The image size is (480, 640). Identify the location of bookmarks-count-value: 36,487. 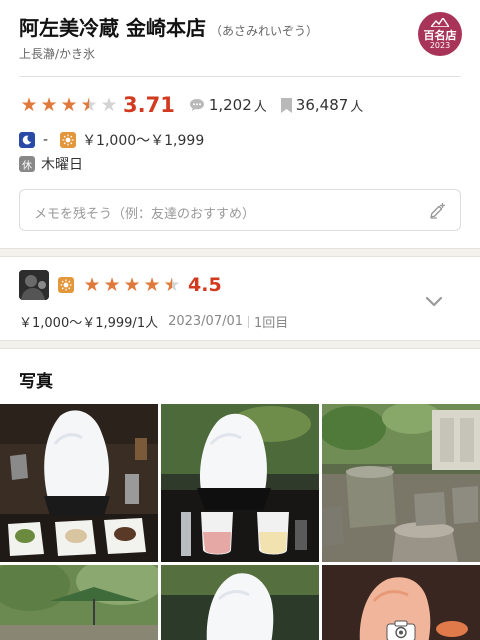
(322, 105).